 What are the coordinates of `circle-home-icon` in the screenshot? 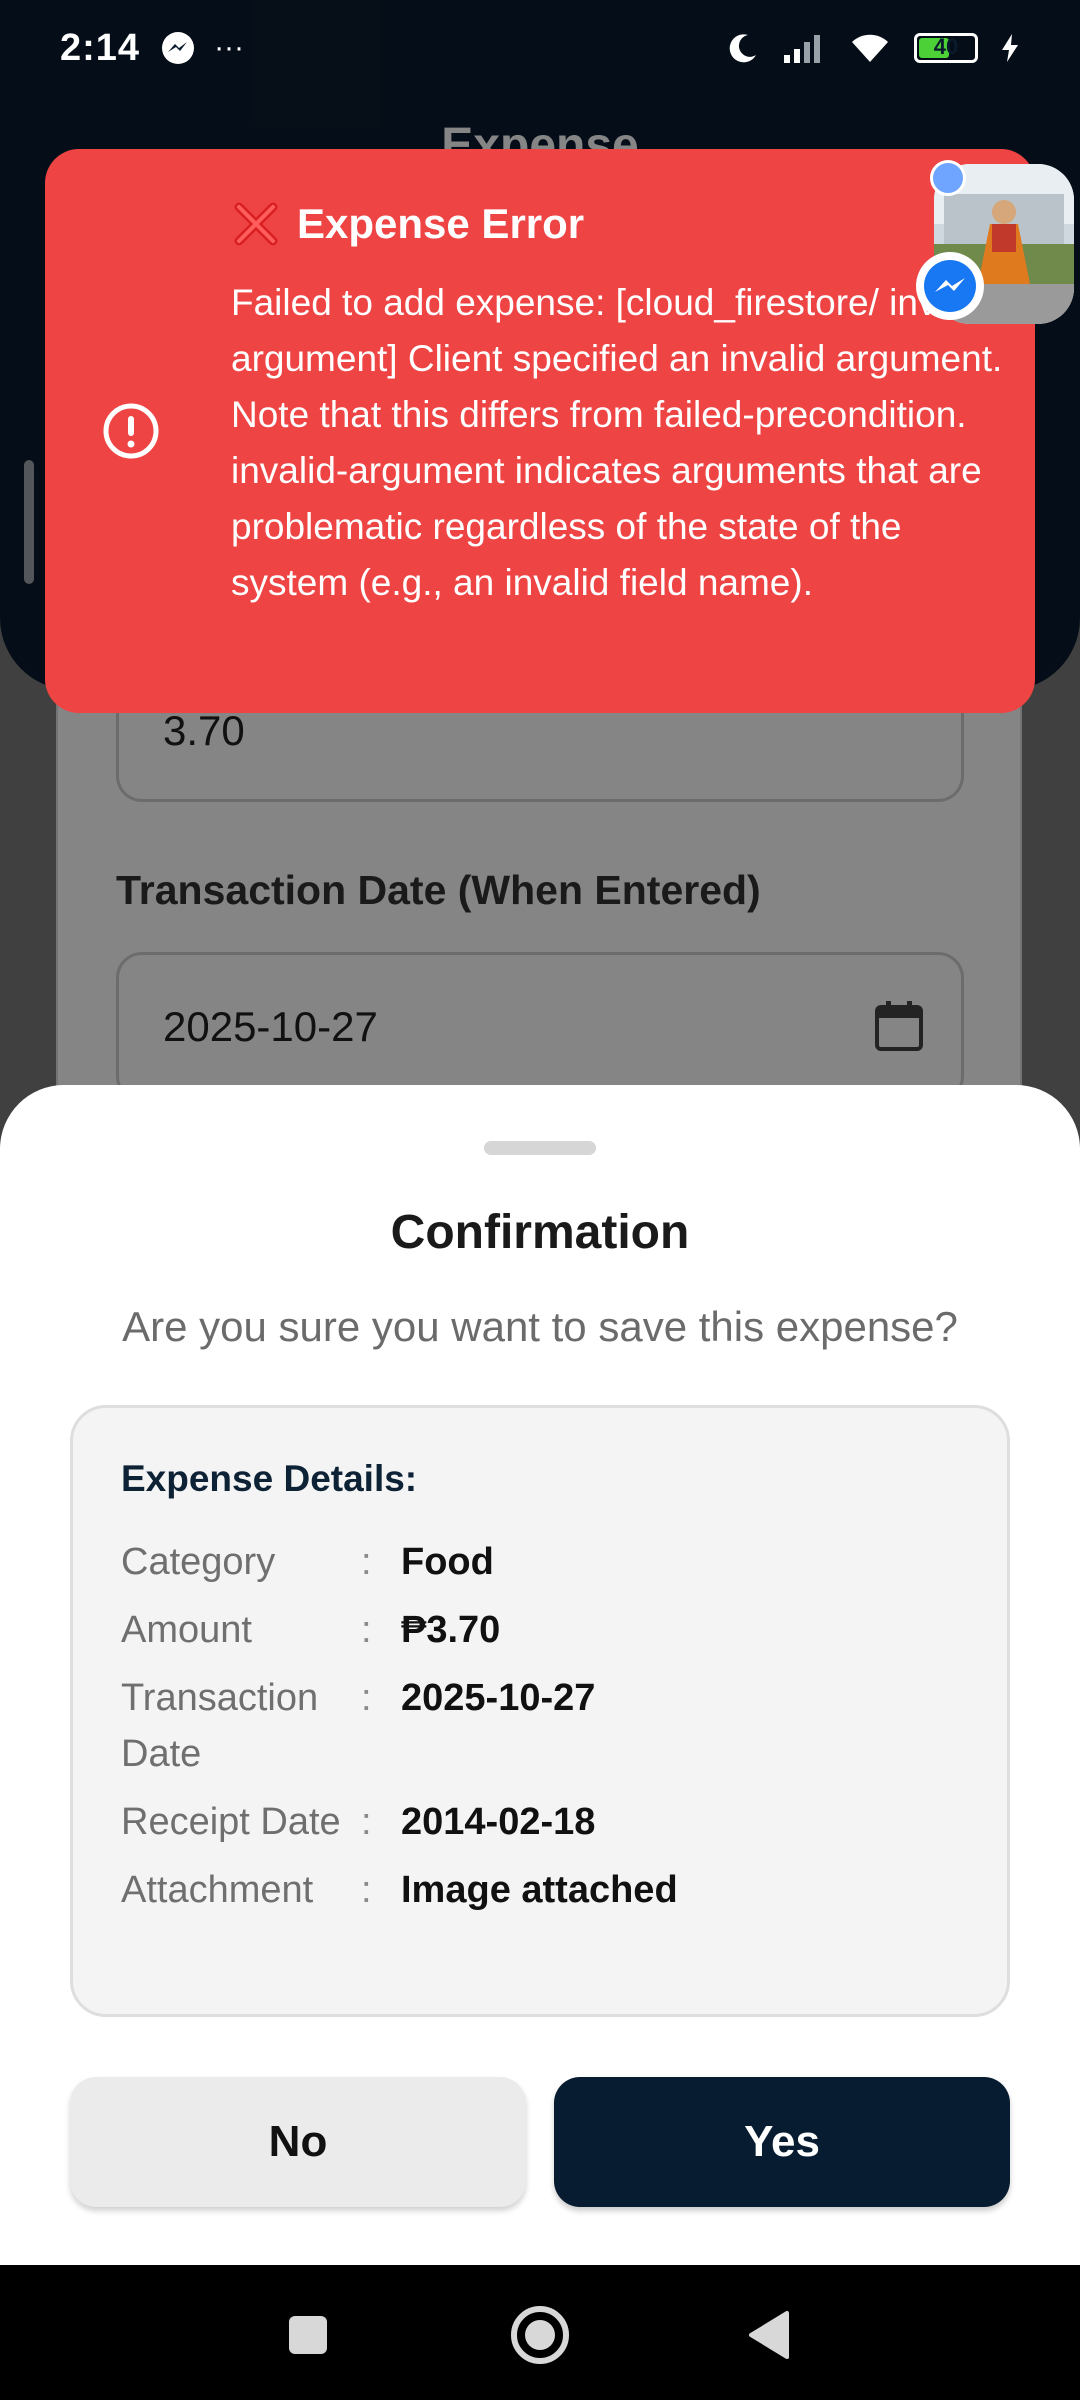 It's located at (540, 2335).